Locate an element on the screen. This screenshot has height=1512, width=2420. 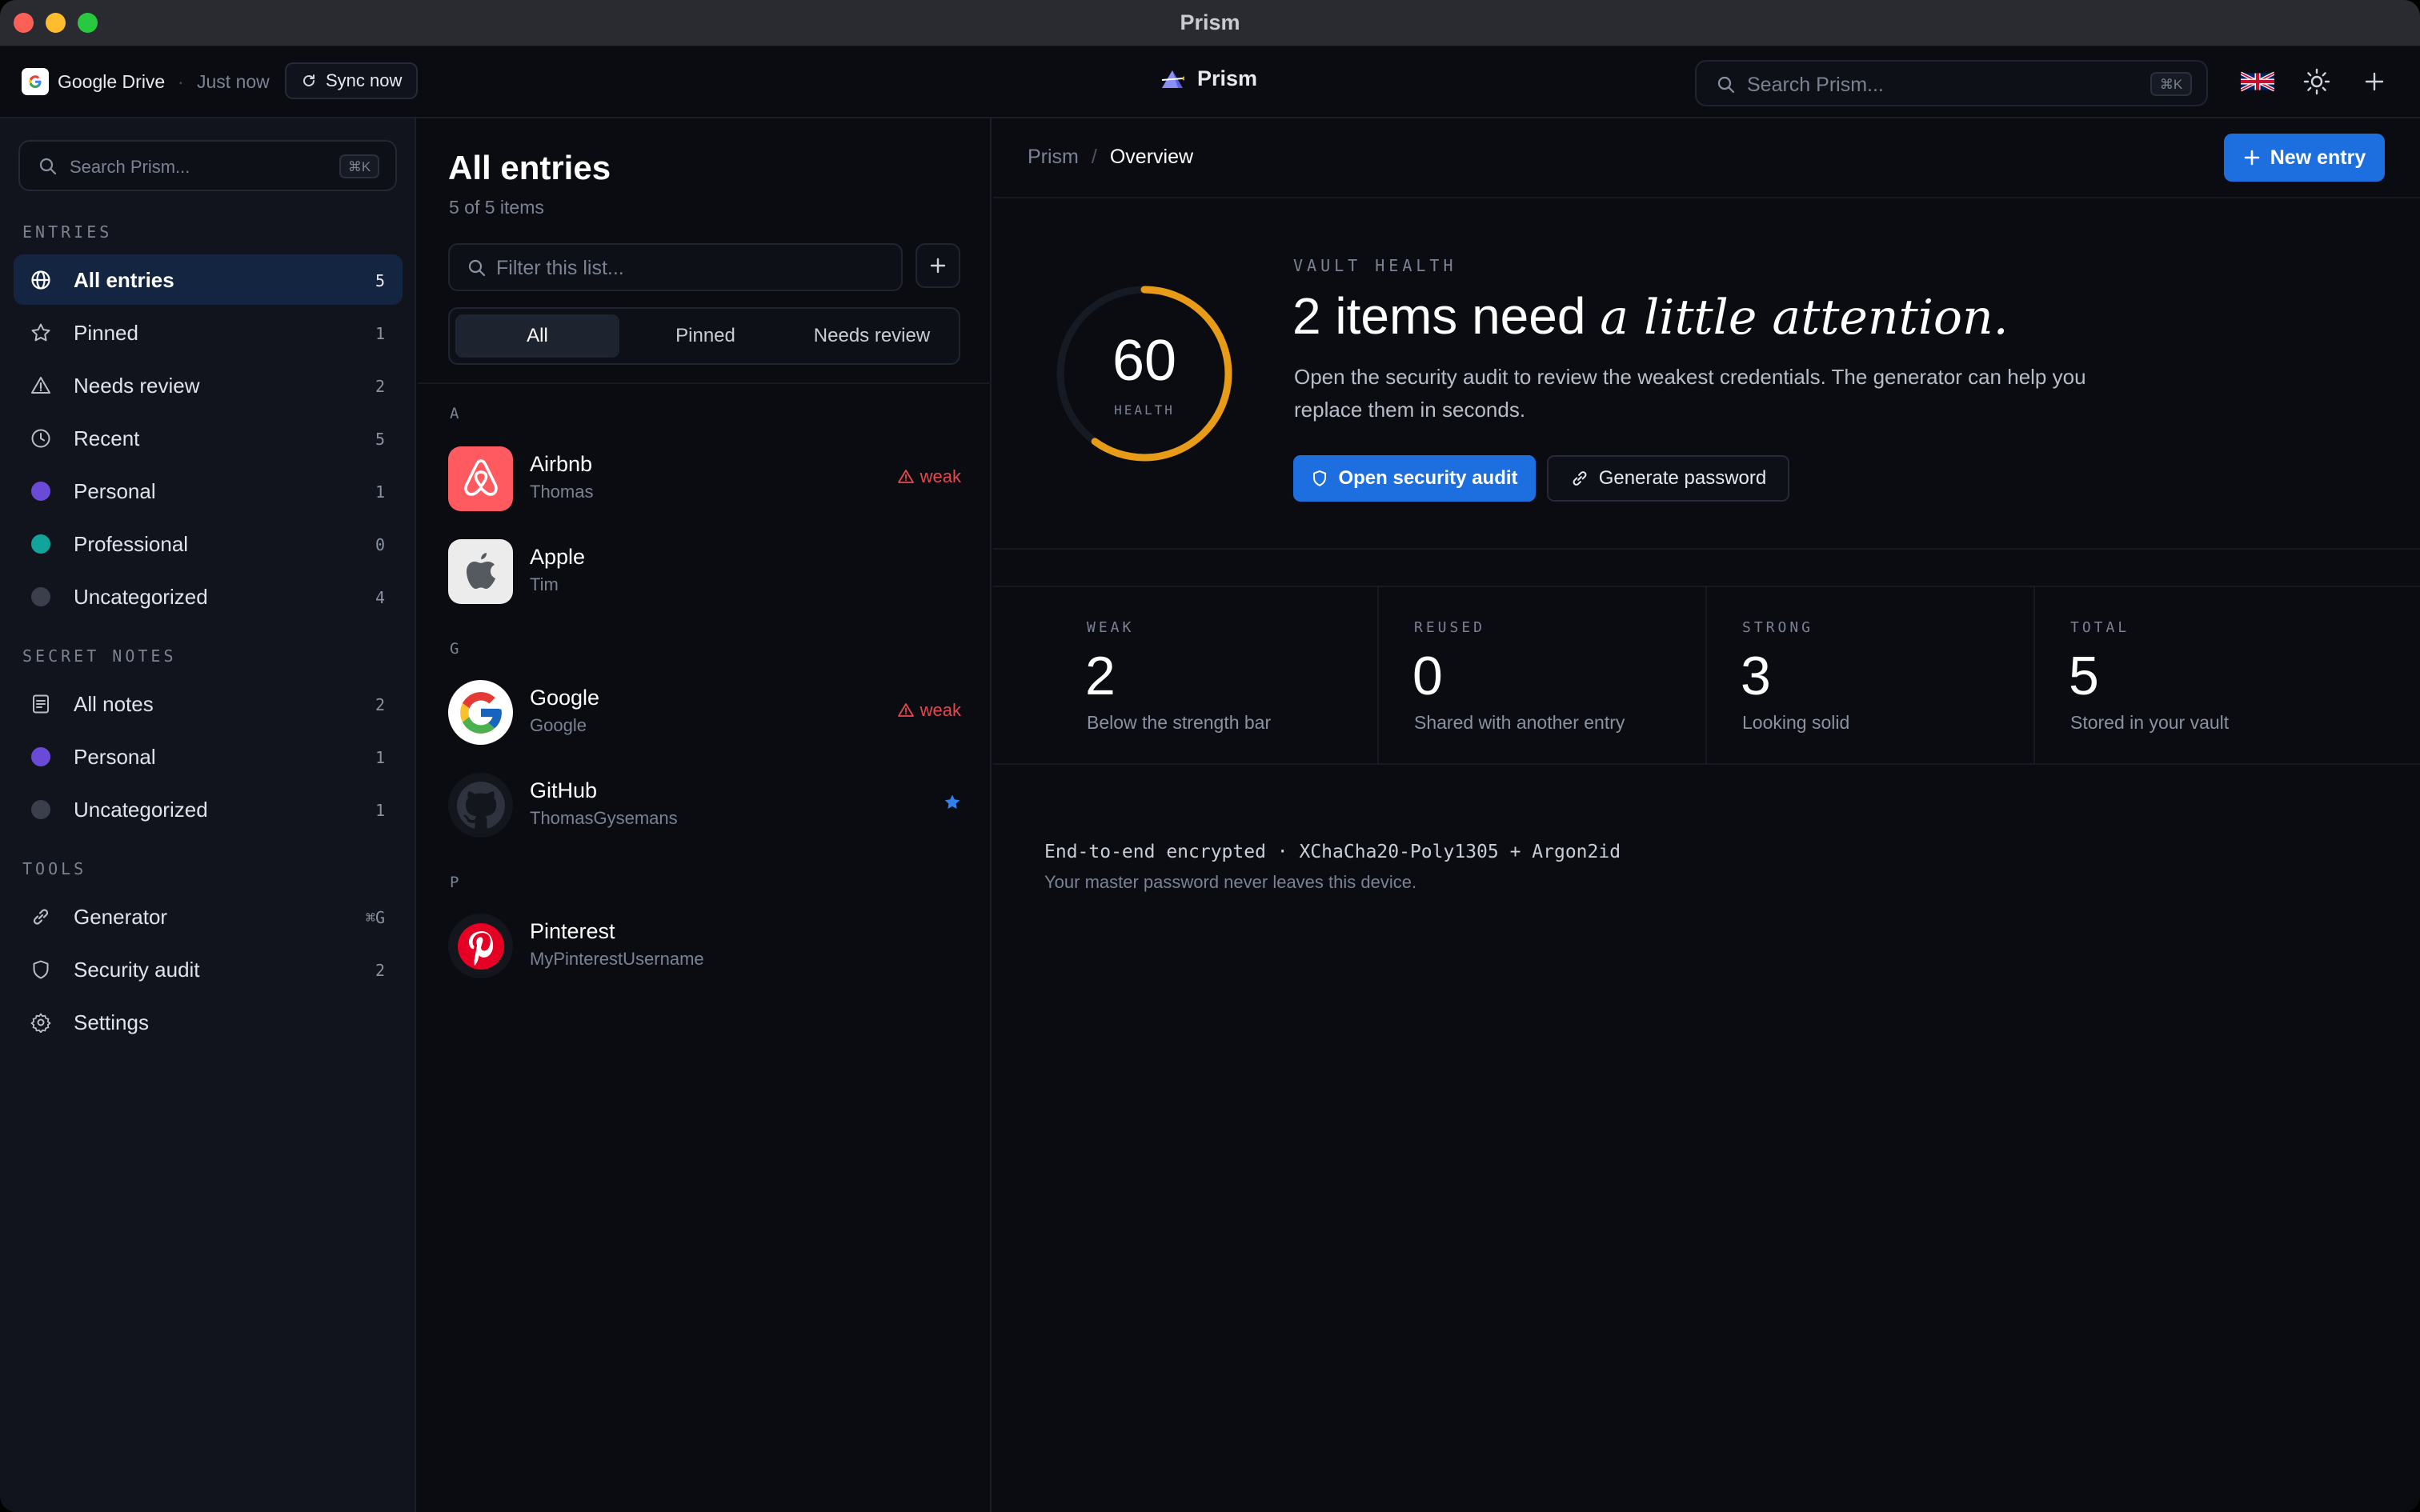
stat-key: WEAK is located at coordinates (1111, 627).